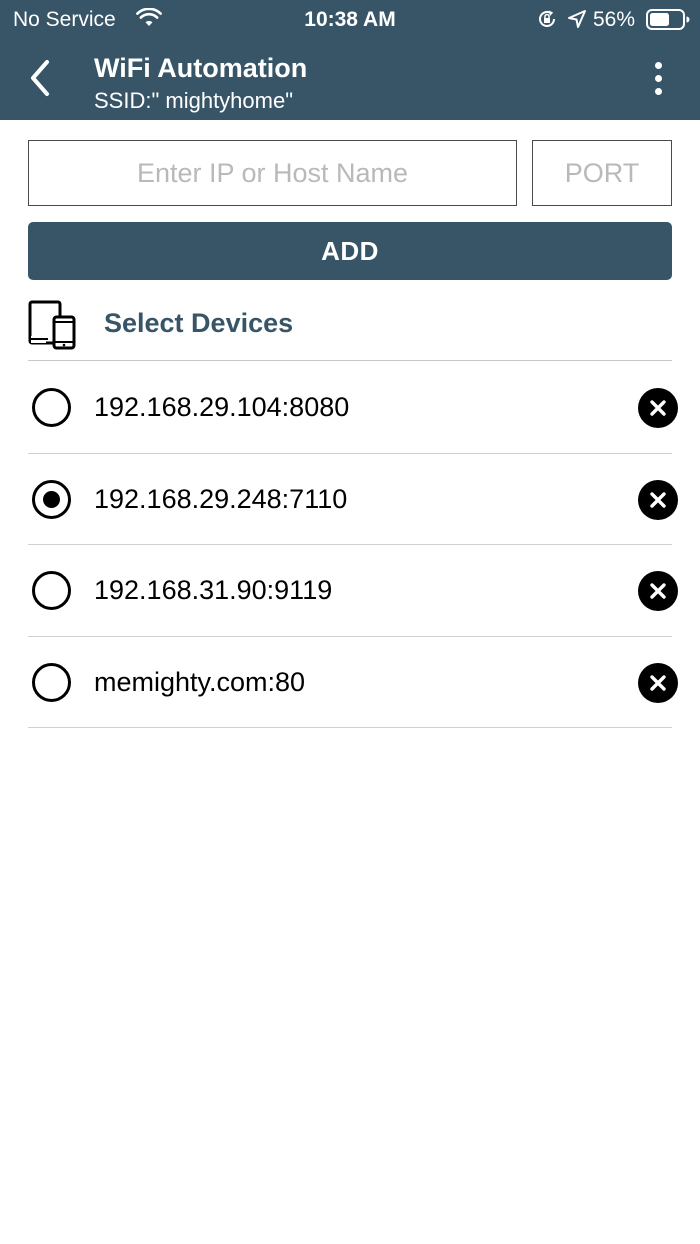  What do you see at coordinates (350, 330) in the screenshot?
I see `select-devices-header: Select Devices` at bounding box center [350, 330].